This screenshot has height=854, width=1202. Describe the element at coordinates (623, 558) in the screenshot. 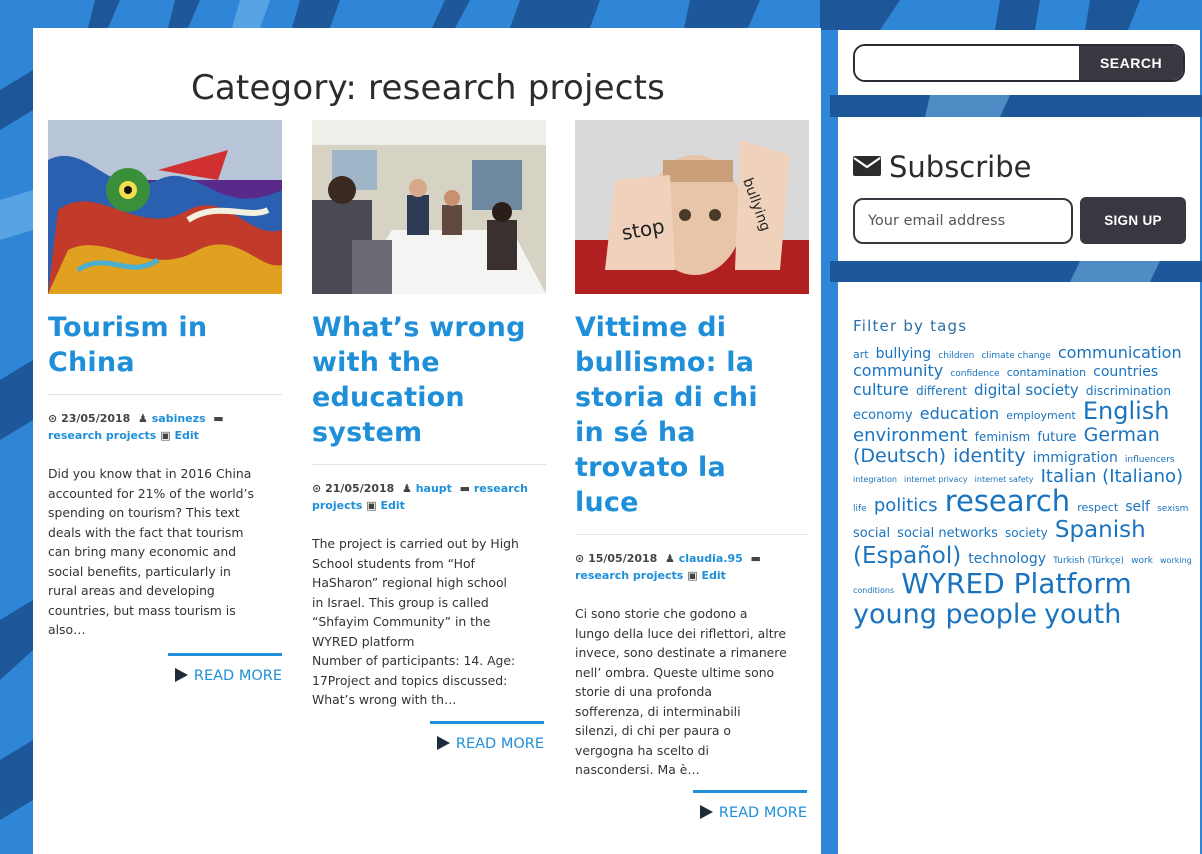

I see `post-date: 15/05/2018` at that location.